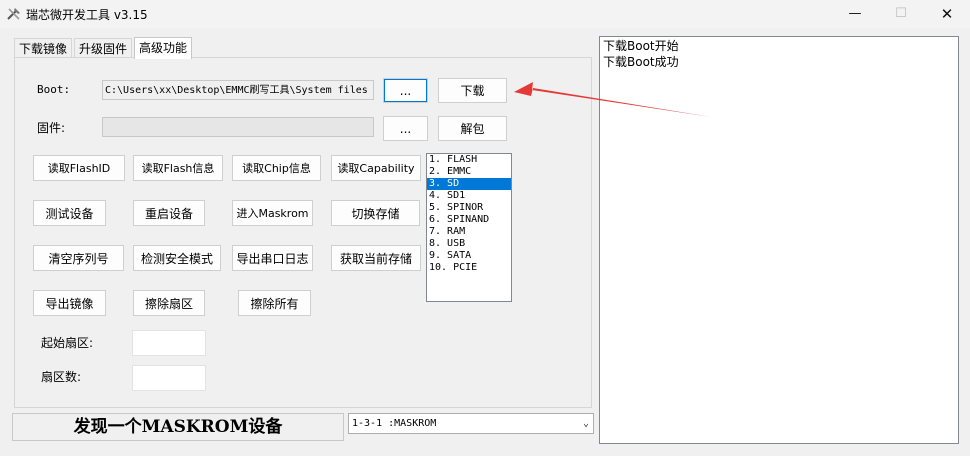  Describe the element at coordinates (469, 256) in the screenshot. I see `storage-list-item: 9. SATA` at that location.